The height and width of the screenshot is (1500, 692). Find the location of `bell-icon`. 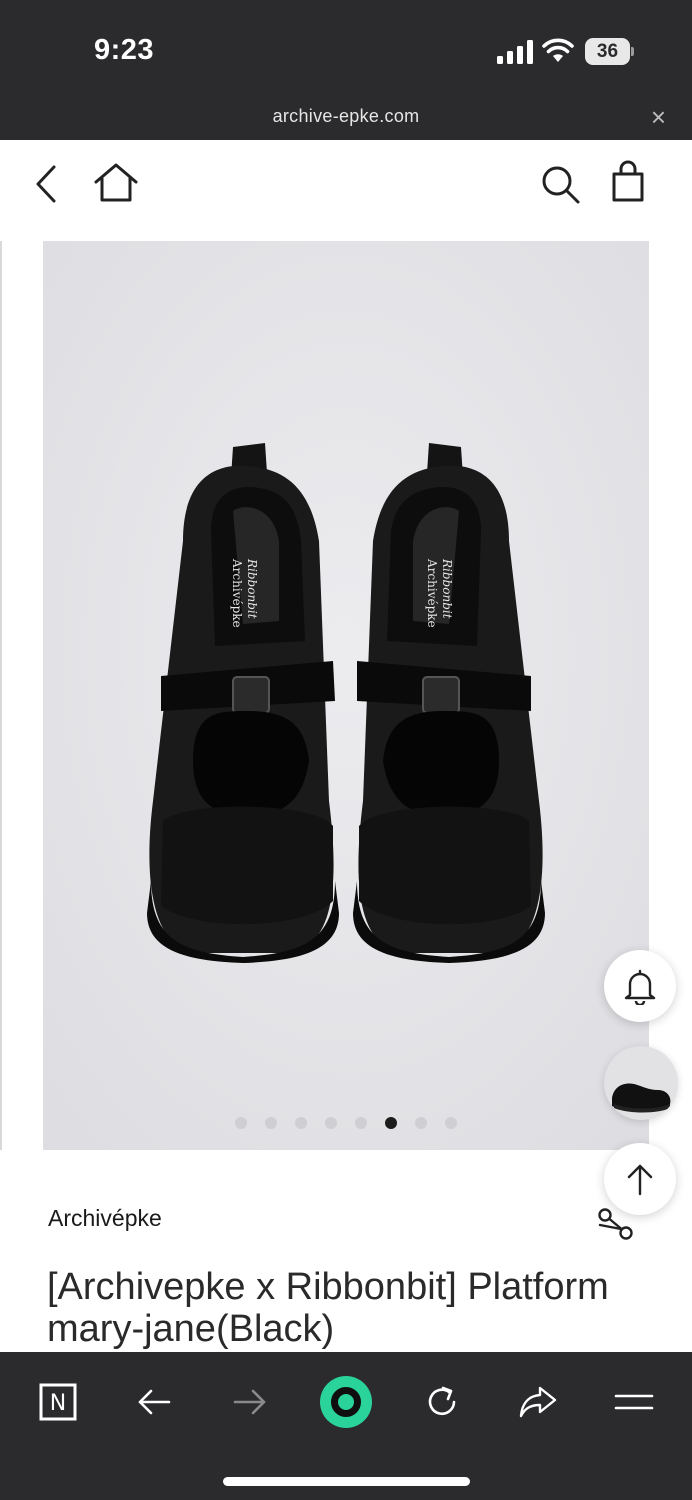

bell-icon is located at coordinates (640, 987).